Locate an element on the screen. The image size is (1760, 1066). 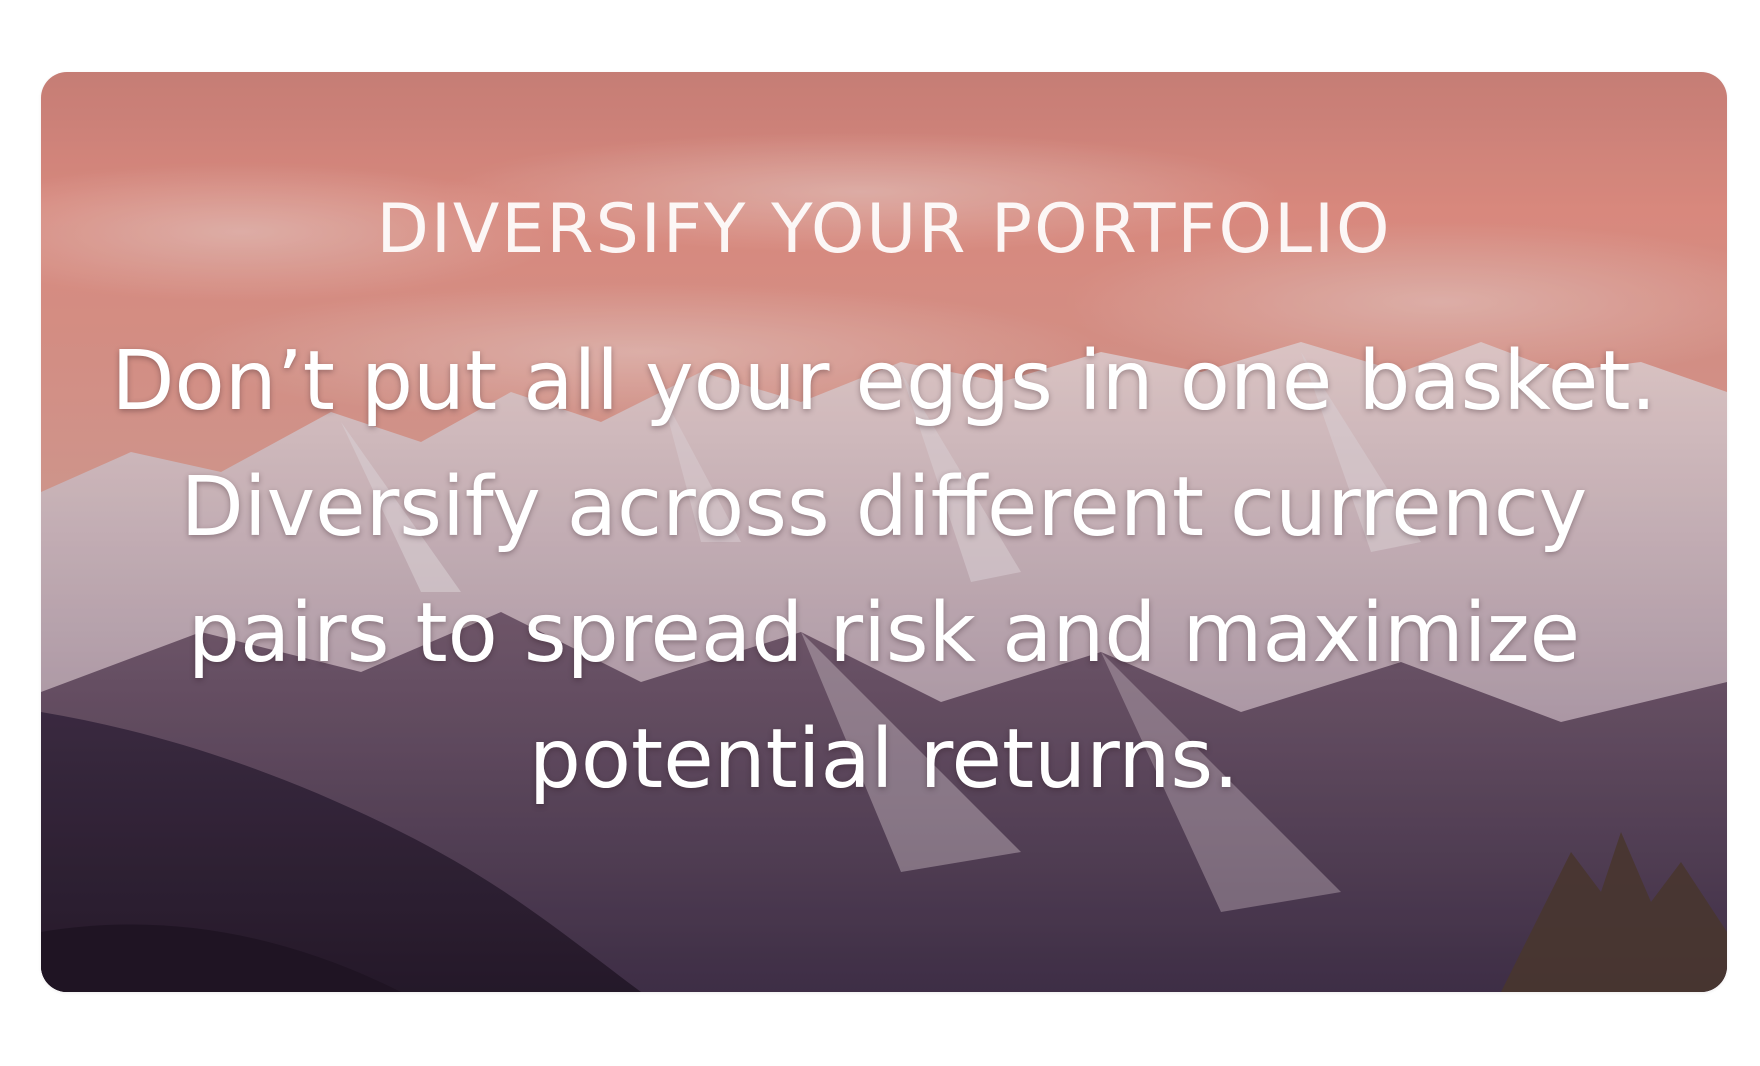
tip-eyebrow-title: DIVERSIFY YOUR PORTFOLIO is located at coordinates (884, 229).